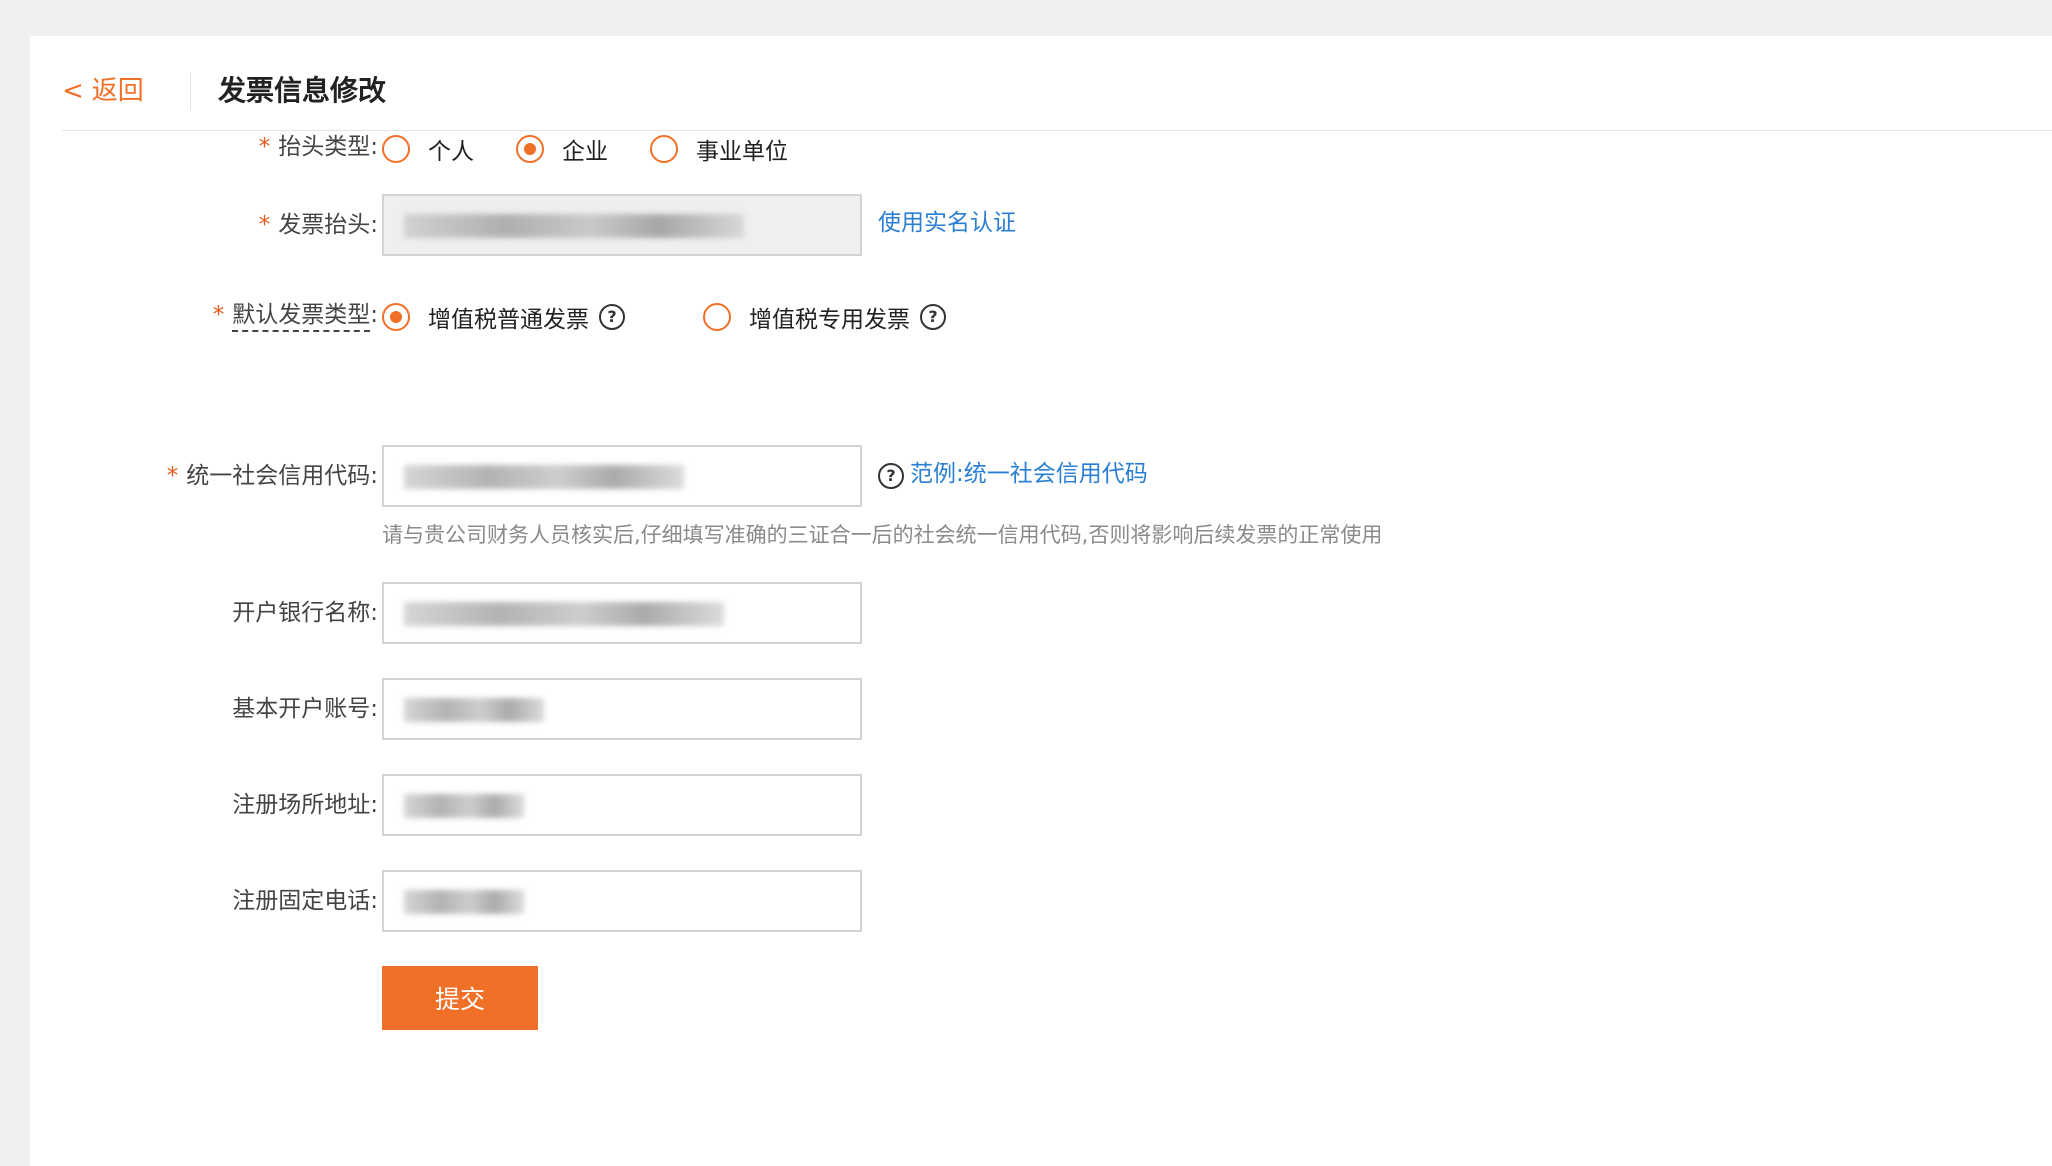 This screenshot has width=2052, height=1166. Describe the element at coordinates (117, 91) in the screenshot. I see `back-label: 返回` at that location.